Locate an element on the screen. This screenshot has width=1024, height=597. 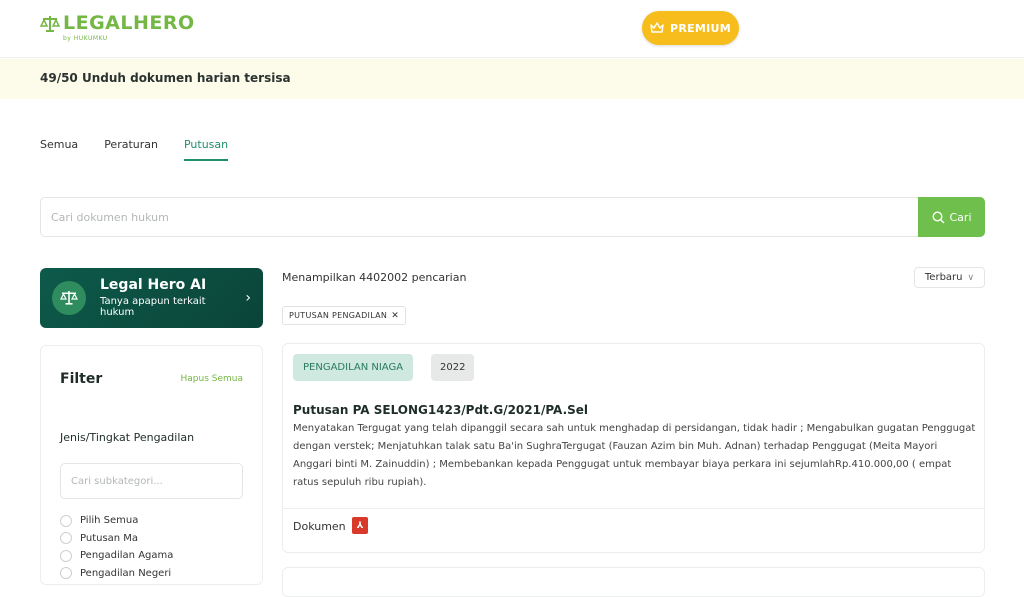
download-quota-text: 49/50 Unduh dokumen harian tersisa is located at coordinates (165, 78).